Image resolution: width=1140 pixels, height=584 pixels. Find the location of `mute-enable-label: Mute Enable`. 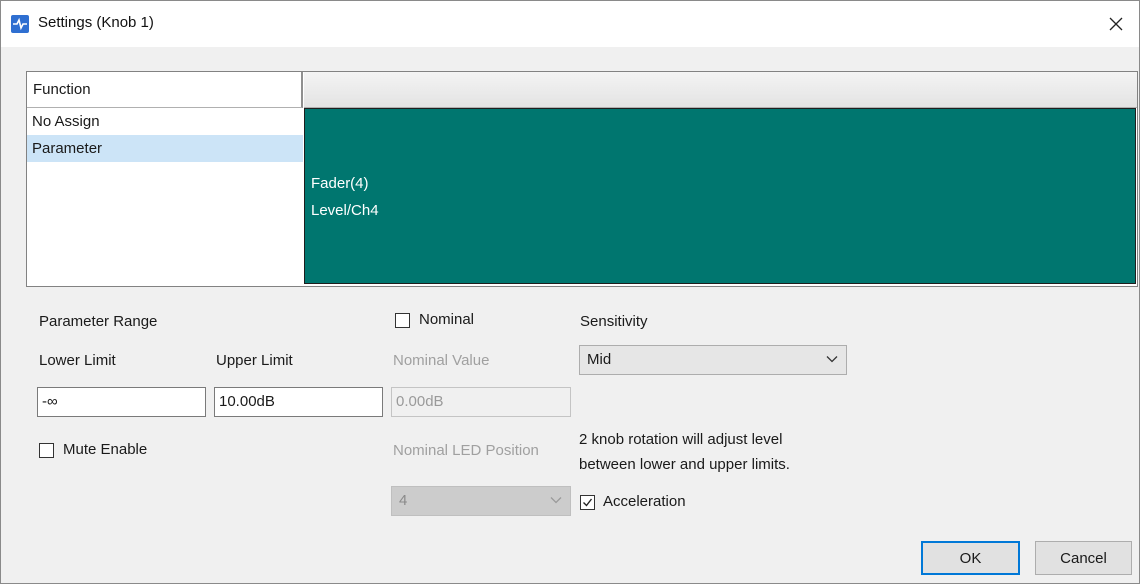

mute-enable-label: Mute Enable is located at coordinates (105, 449).